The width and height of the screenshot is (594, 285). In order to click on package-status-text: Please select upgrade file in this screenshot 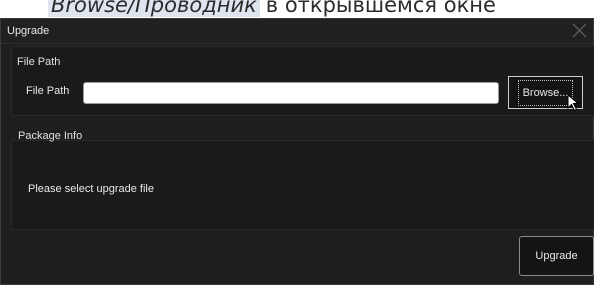, I will do `click(91, 189)`.